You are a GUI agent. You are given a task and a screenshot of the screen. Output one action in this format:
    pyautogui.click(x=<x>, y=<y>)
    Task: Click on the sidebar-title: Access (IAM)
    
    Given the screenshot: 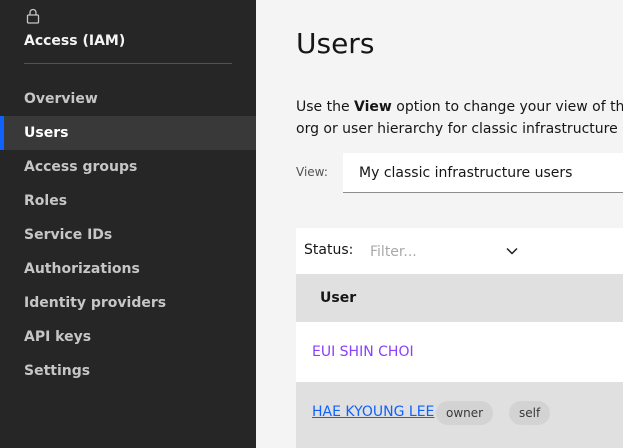 What is the action you would take?
    pyautogui.click(x=75, y=41)
    